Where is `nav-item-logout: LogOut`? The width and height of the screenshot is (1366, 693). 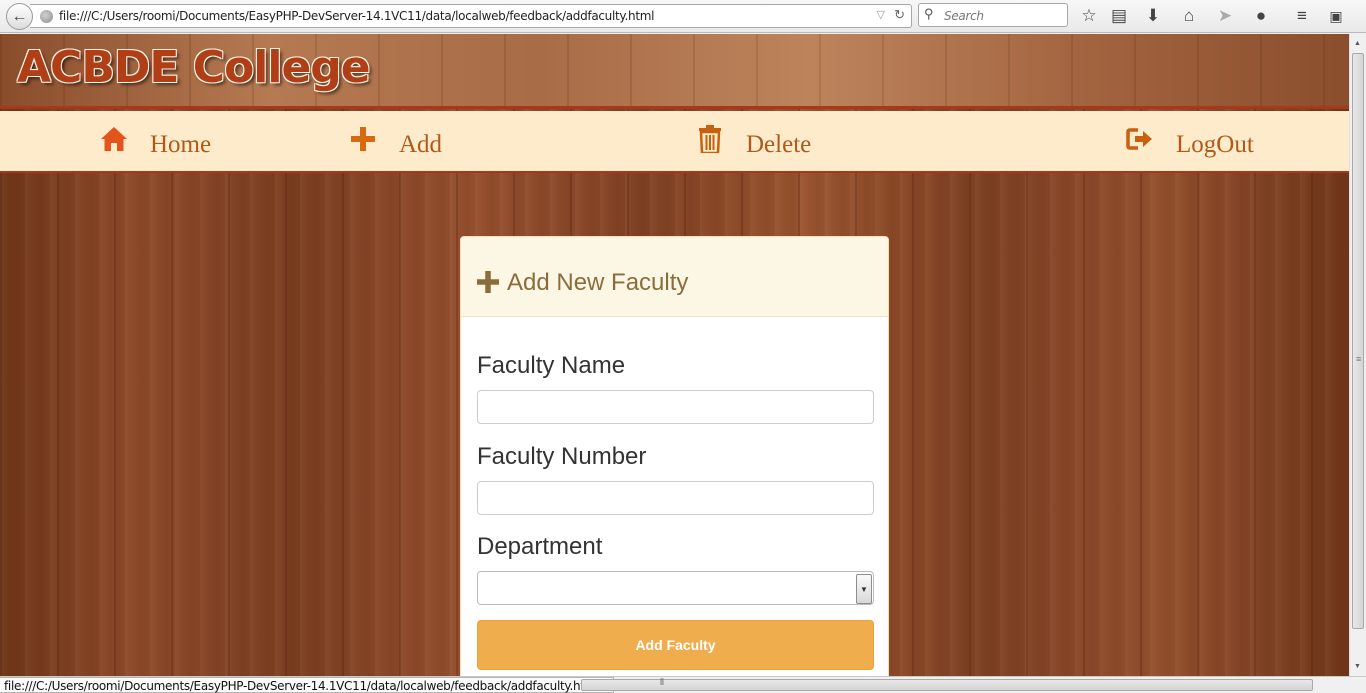
nav-item-logout: LogOut is located at coordinates (1190, 142).